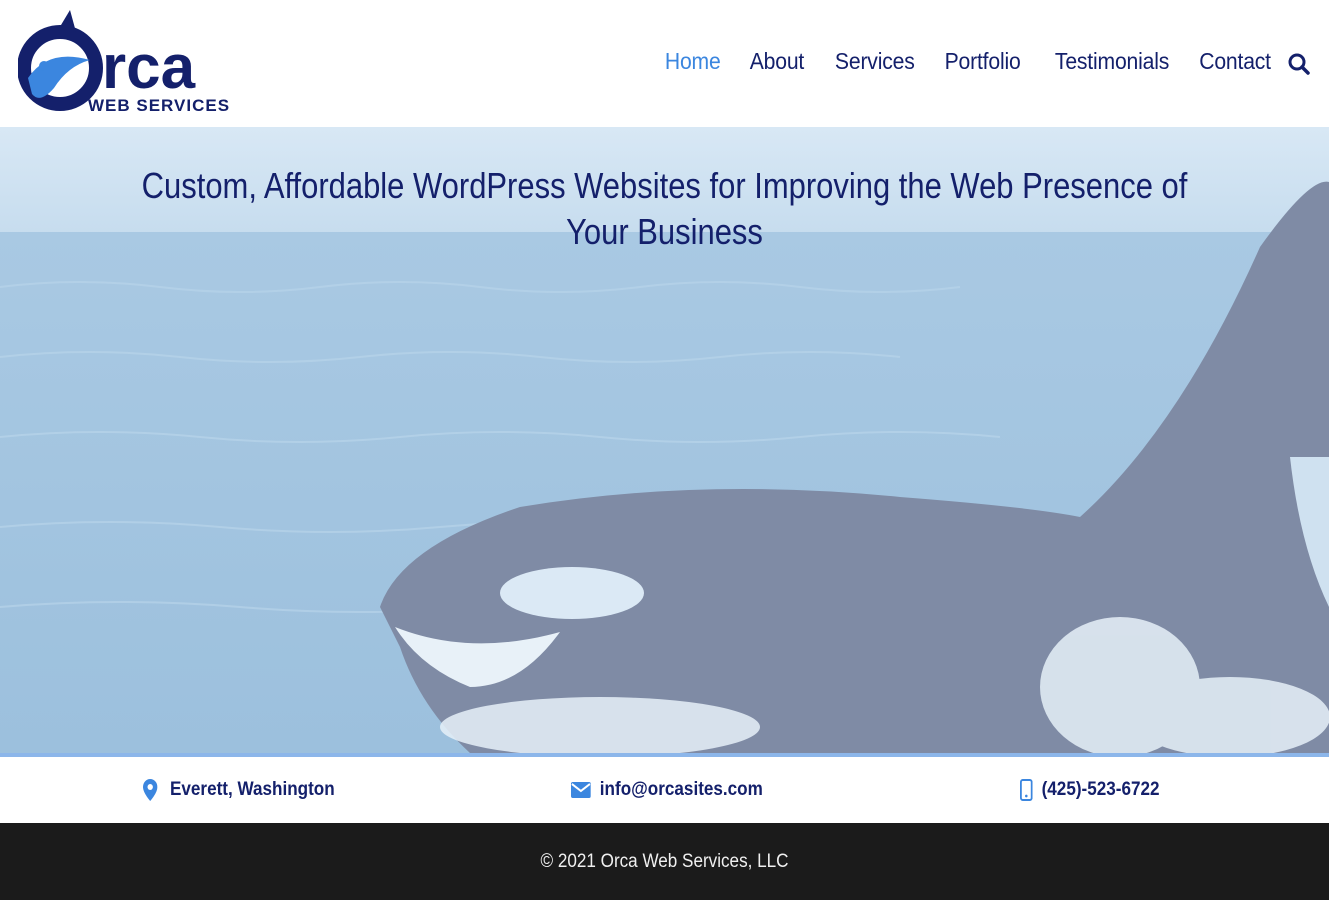 This screenshot has height=900, width=1329. I want to click on location-text: Everett, Washington, so click(252, 789).